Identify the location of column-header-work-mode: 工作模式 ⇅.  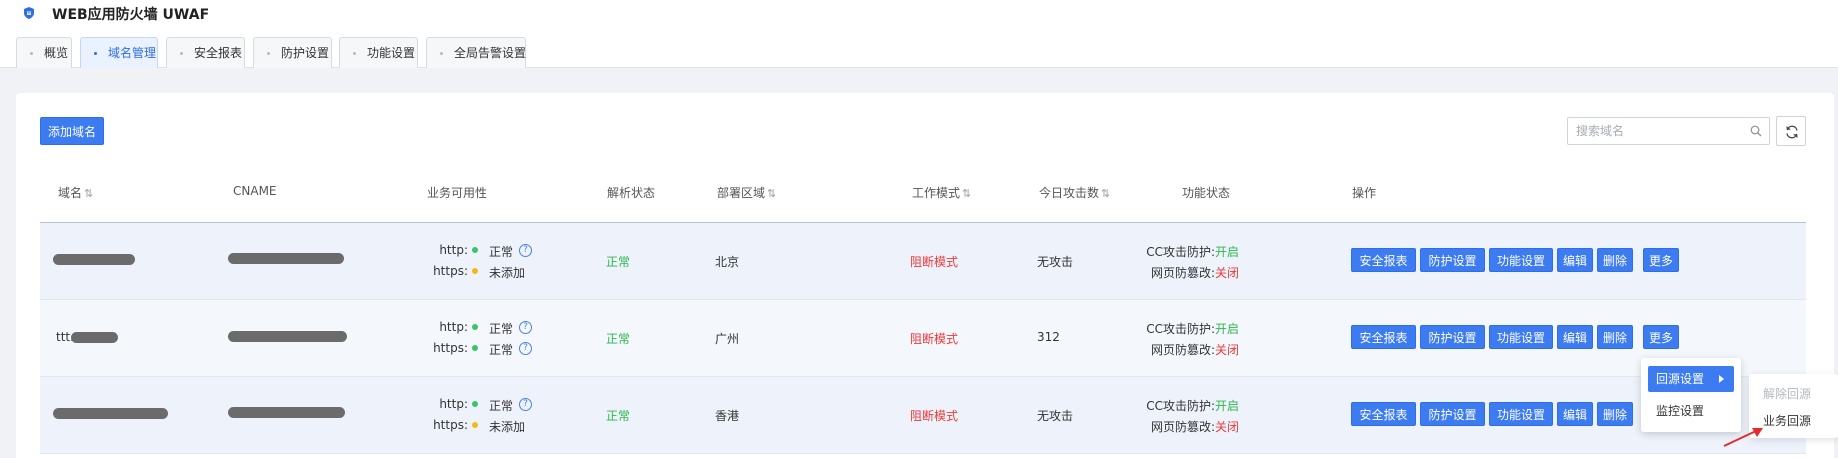
(941, 192).